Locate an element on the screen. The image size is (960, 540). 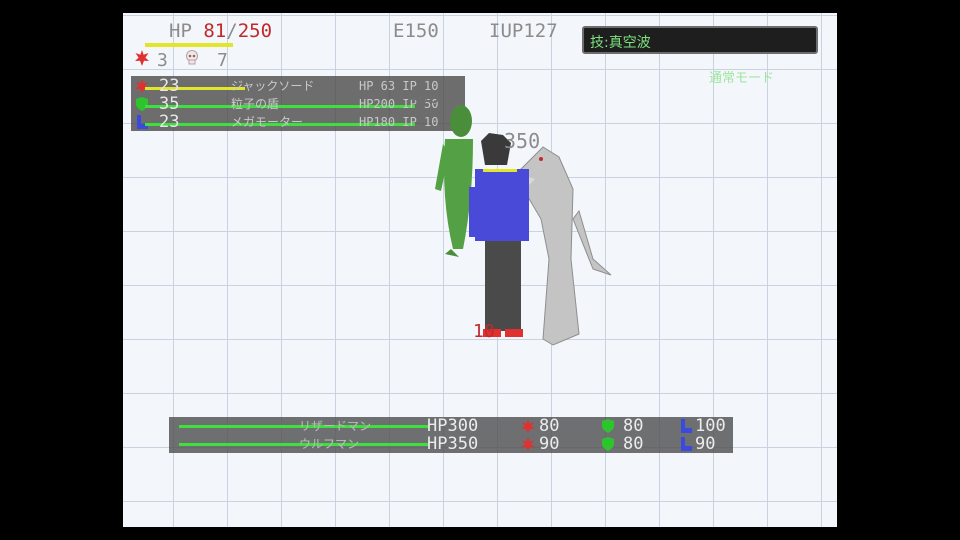
damage-popup-player: 10 is located at coordinates (484, 331).